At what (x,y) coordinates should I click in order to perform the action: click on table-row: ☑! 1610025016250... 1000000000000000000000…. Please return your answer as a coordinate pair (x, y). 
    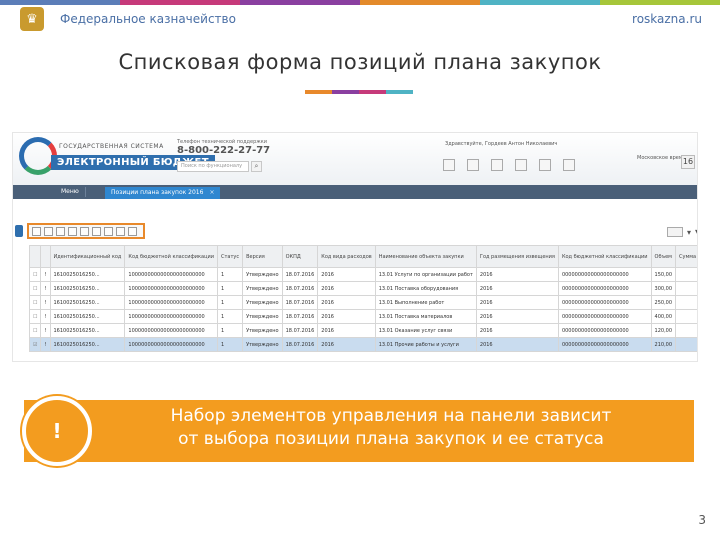
    Looking at the image, I should click on (362, 344).